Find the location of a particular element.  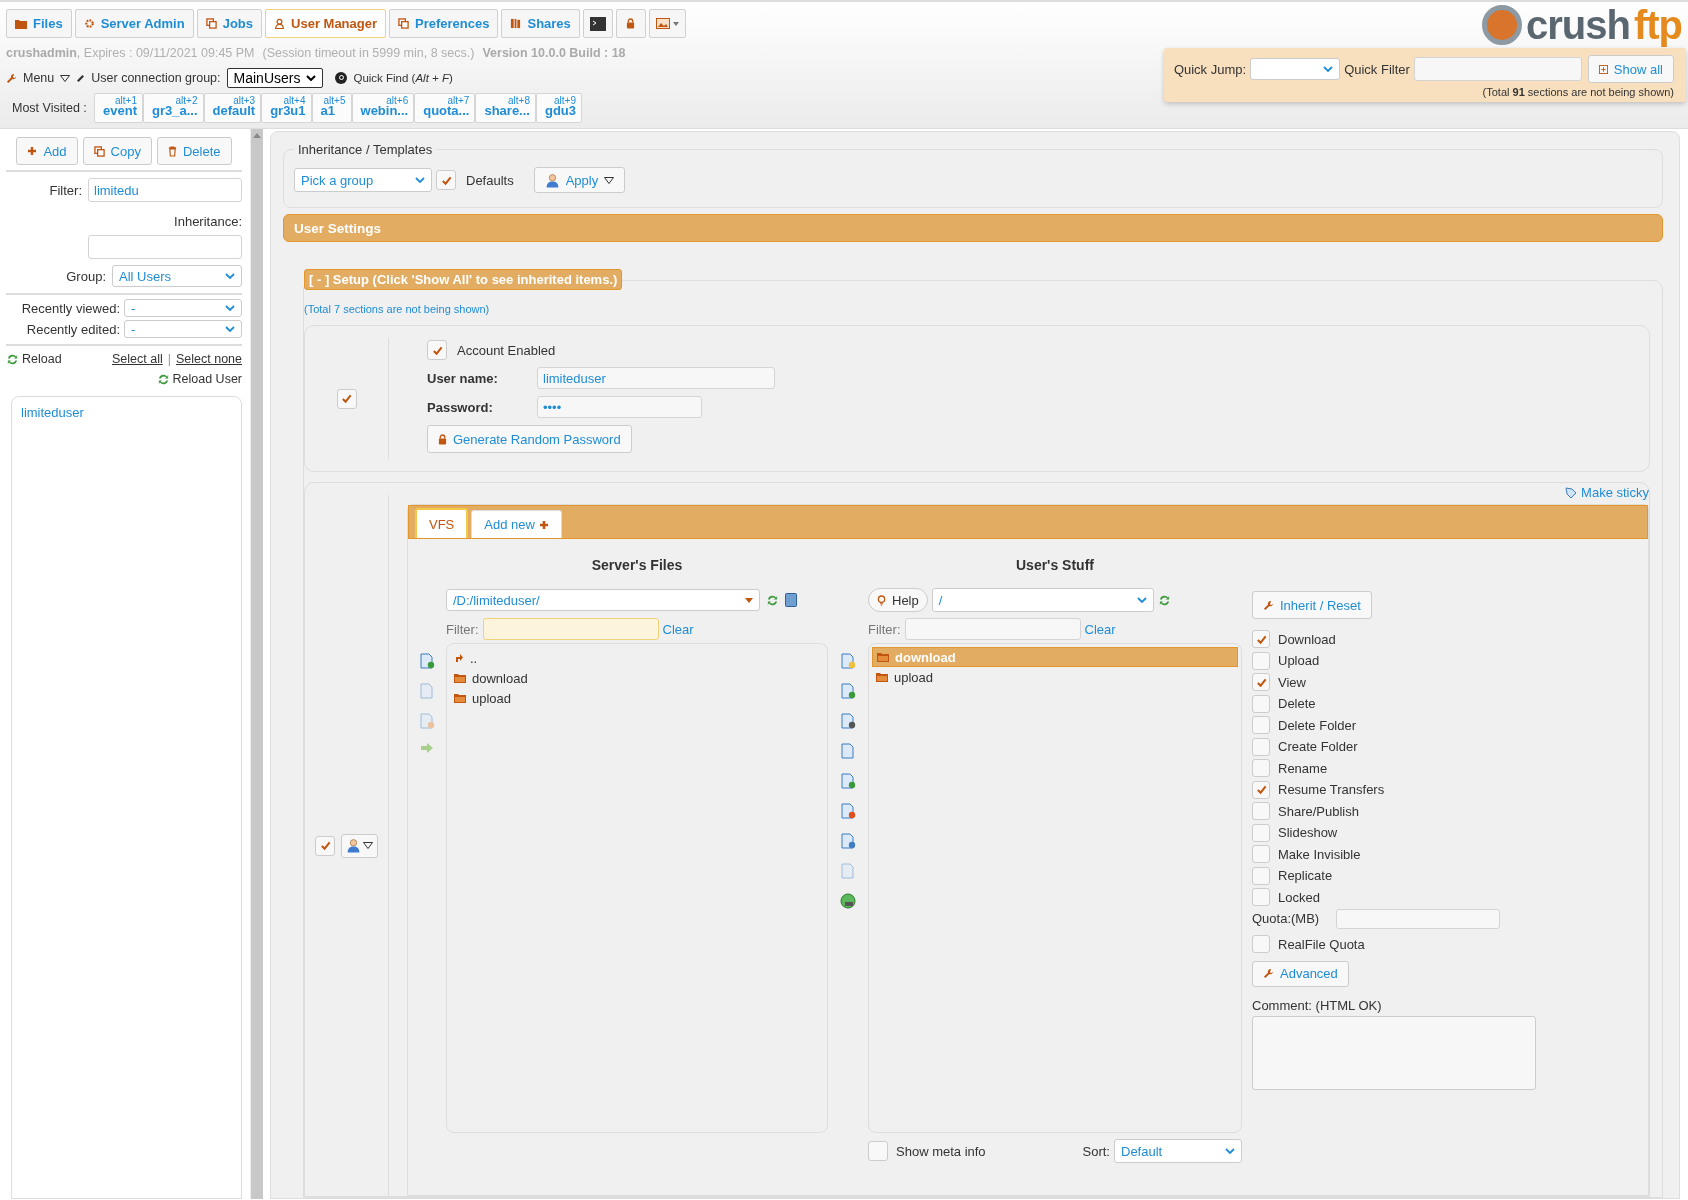

group-select: All Users is located at coordinates (177, 276).